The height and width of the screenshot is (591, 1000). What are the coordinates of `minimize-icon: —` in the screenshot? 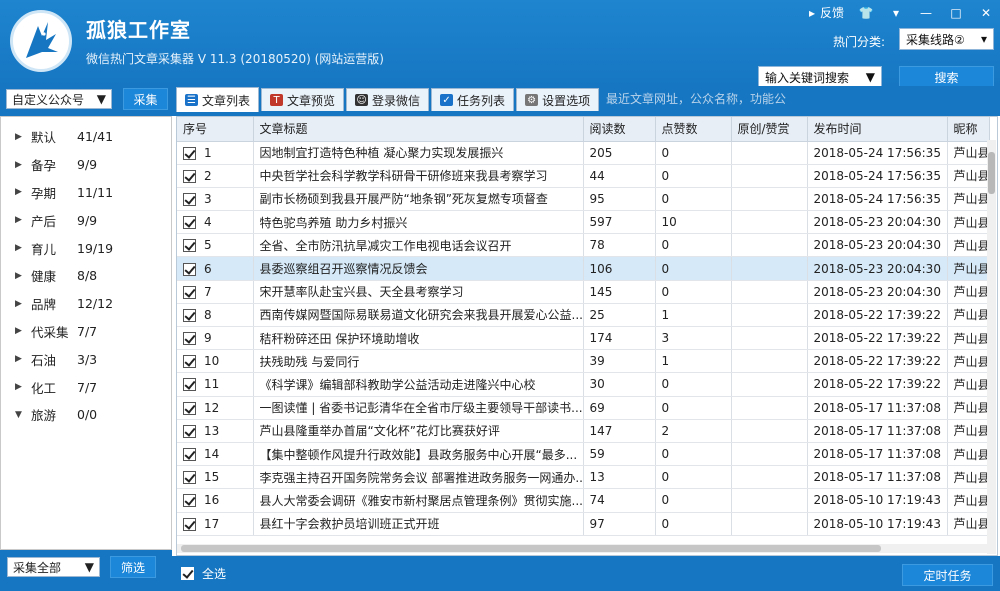 It's located at (926, 13).